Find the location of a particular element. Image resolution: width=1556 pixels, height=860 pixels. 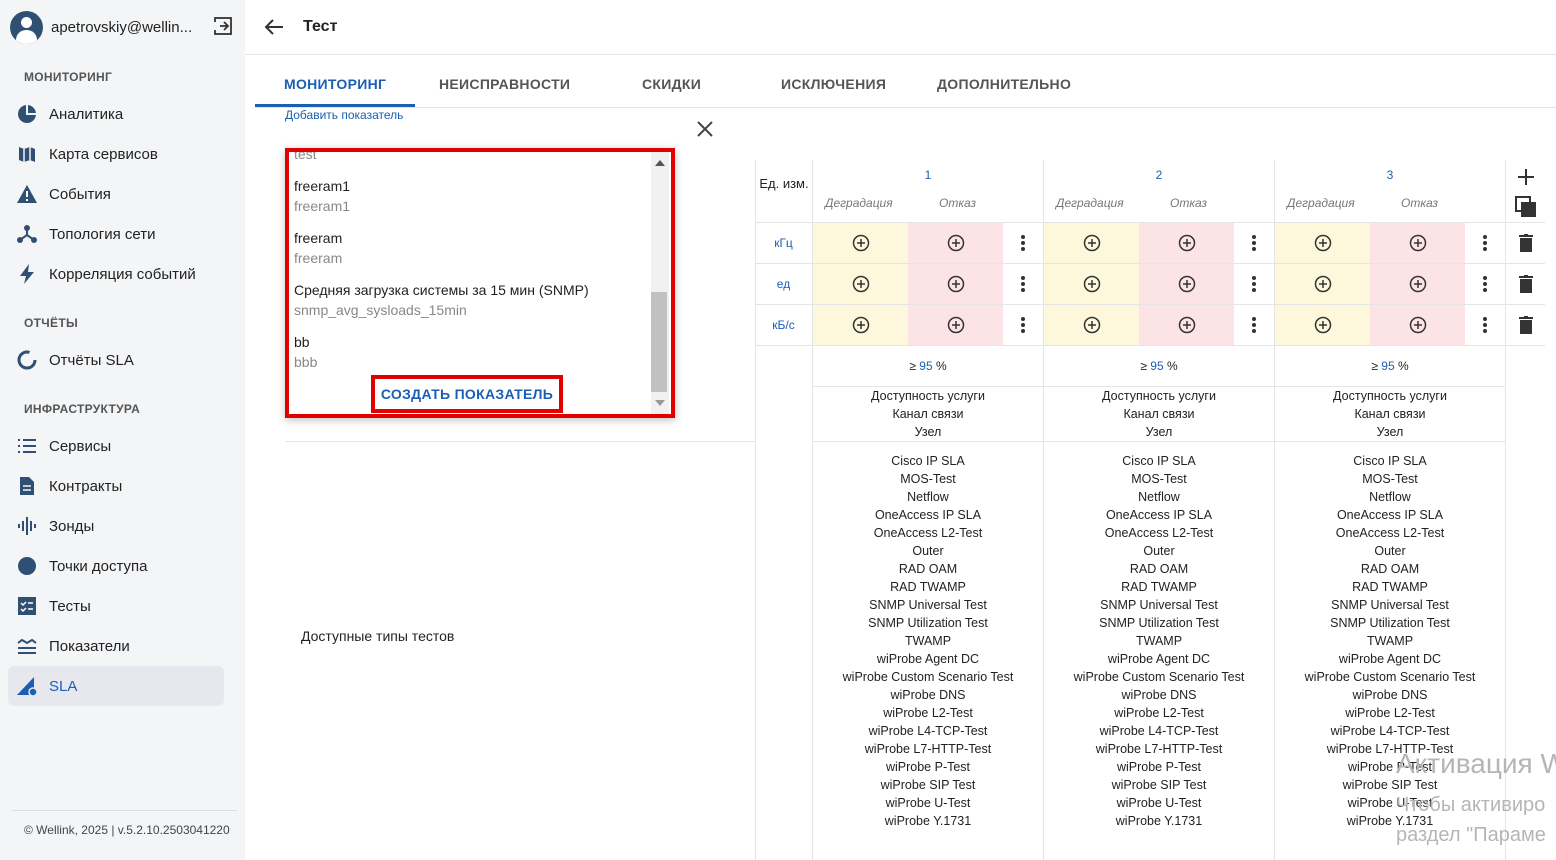

circle-icon is located at coordinates (27, 566).